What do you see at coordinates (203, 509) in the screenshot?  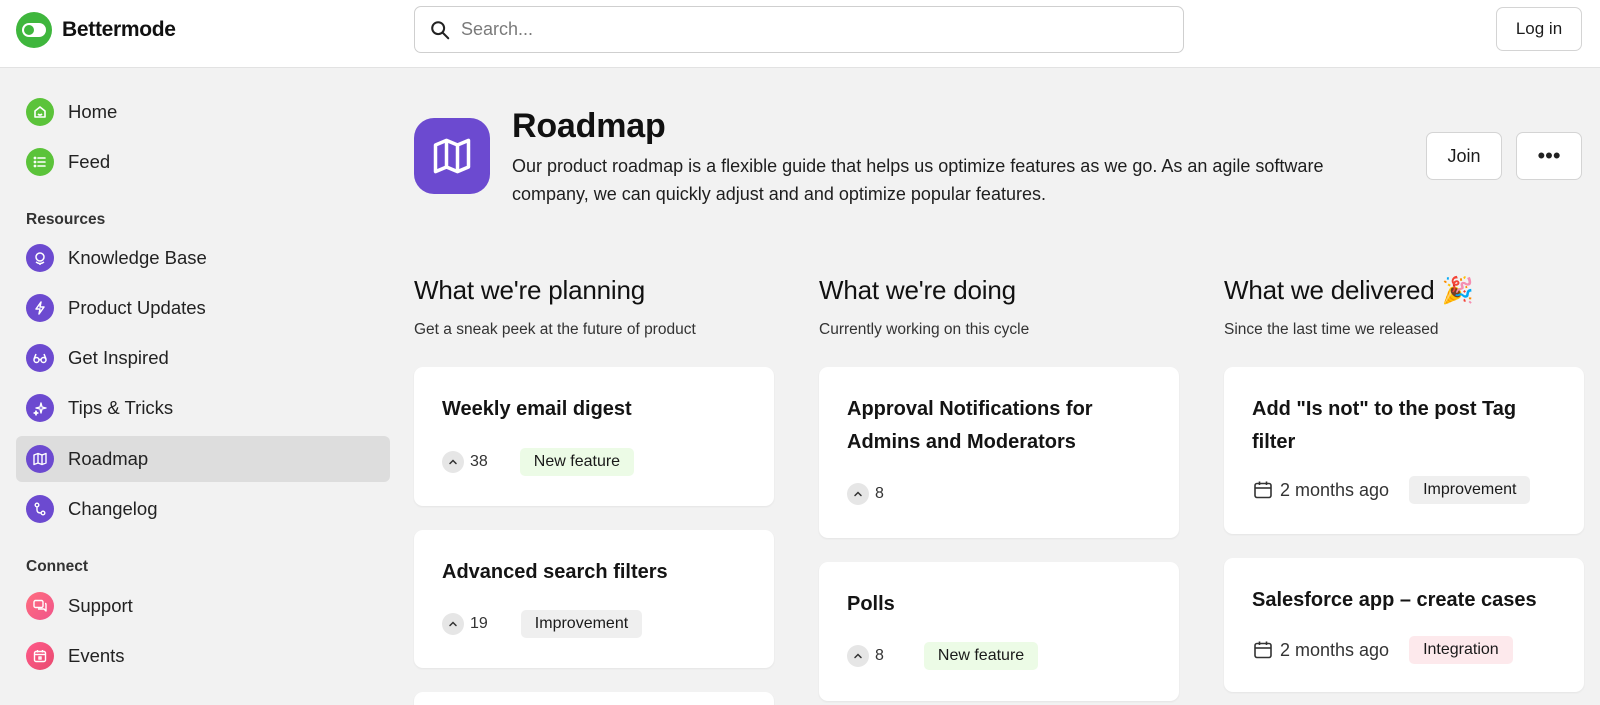 I see `sidebar-item-changelog: Changelog` at bounding box center [203, 509].